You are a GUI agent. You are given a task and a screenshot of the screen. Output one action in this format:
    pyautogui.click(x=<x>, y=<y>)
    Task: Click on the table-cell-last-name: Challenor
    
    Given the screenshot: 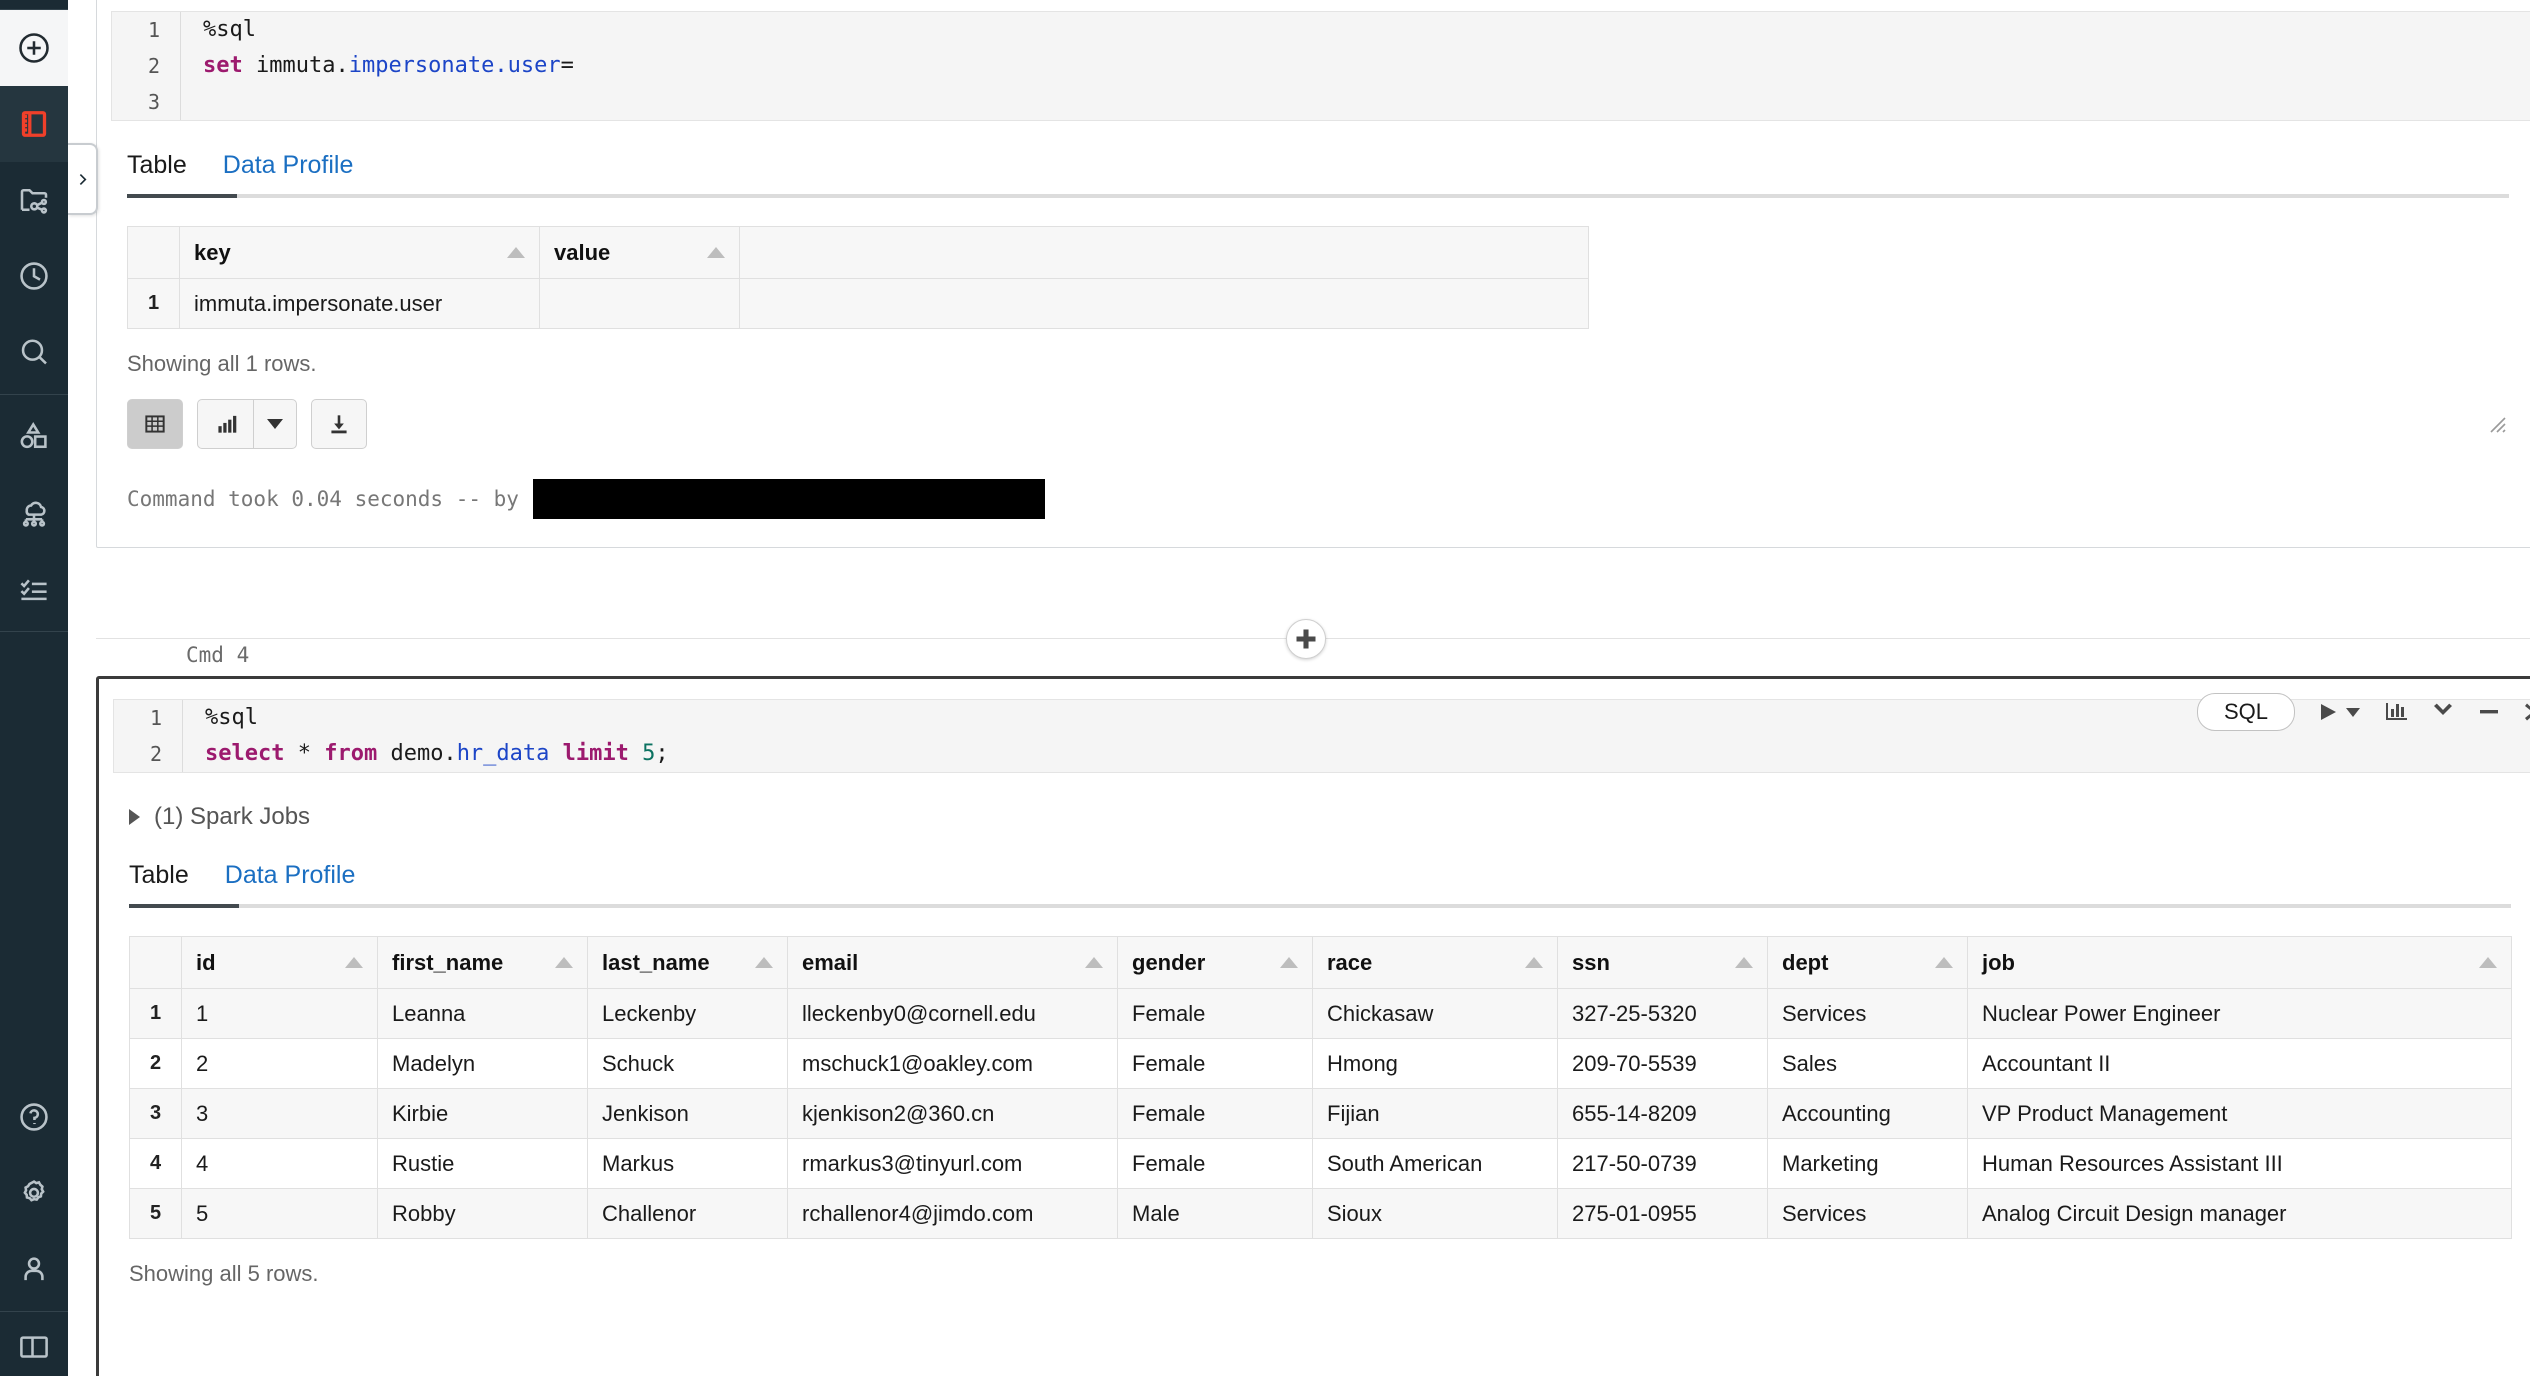 What is the action you would take?
    pyautogui.click(x=687, y=1213)
    